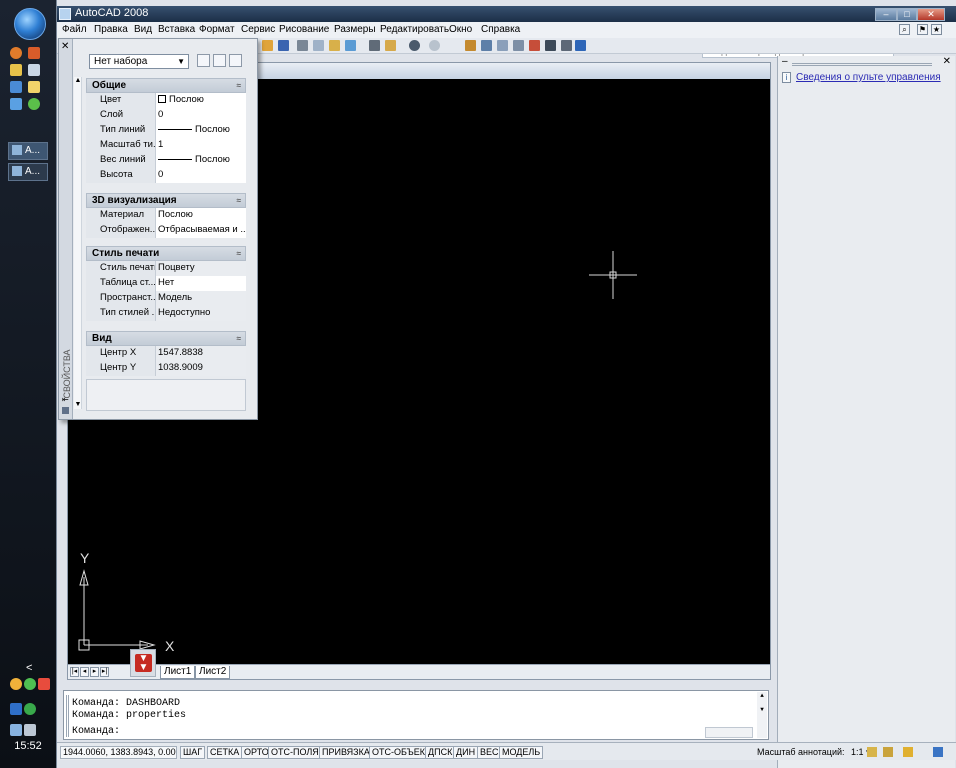  What do you see at coordinates (16, 104) in the screenshot?
I see `quicklaunch-desktop-icon` at bounding box center [16, 104].